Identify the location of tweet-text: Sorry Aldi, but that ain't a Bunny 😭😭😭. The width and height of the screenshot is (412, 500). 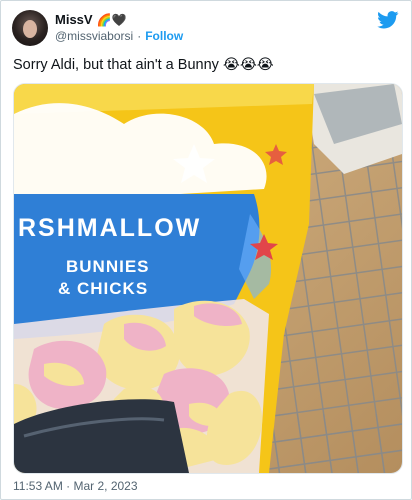
(143, 65).